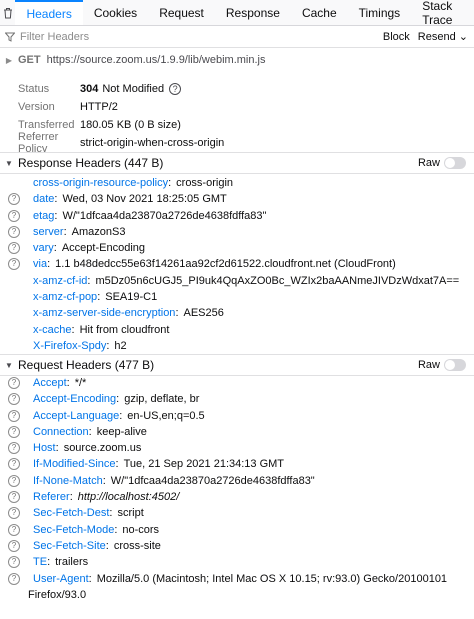  I want to click on header-value: source.zoom.us, so click(102, 448).